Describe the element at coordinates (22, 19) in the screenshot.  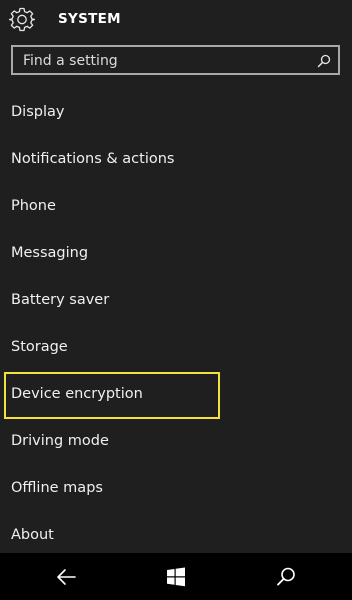
I see `gear-icon` at that location.